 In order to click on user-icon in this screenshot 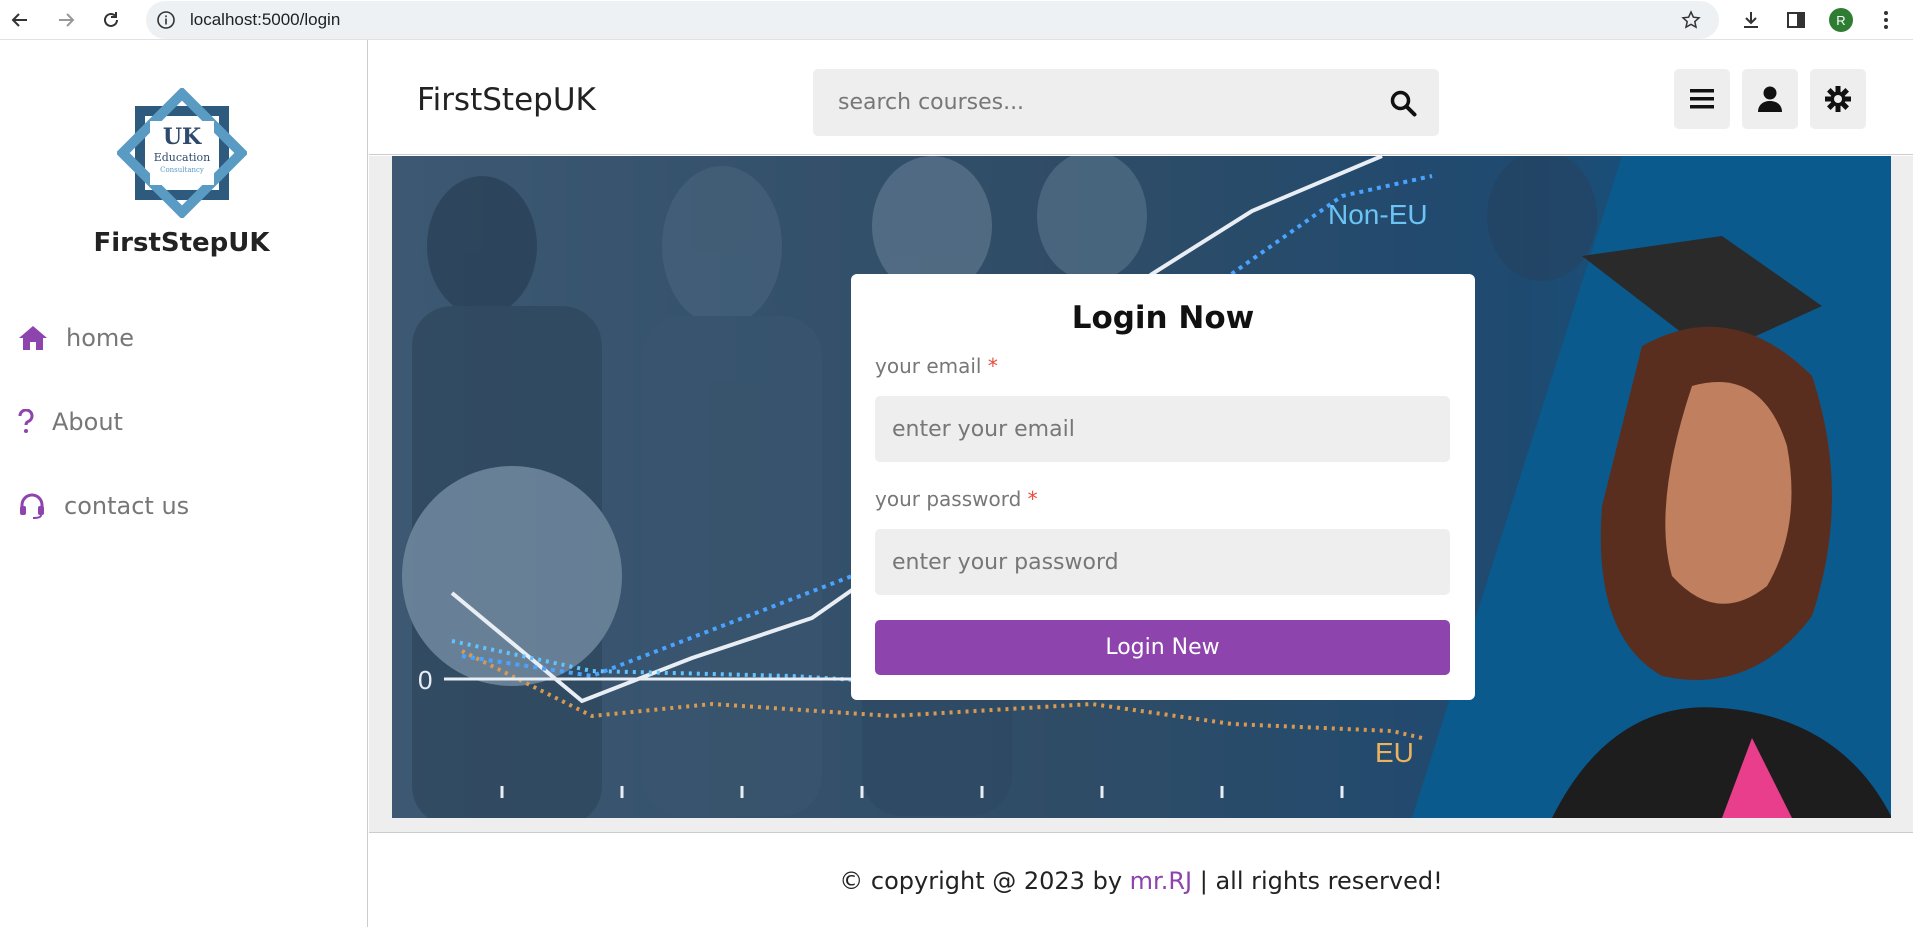, I will do `click(1770, 99)`.